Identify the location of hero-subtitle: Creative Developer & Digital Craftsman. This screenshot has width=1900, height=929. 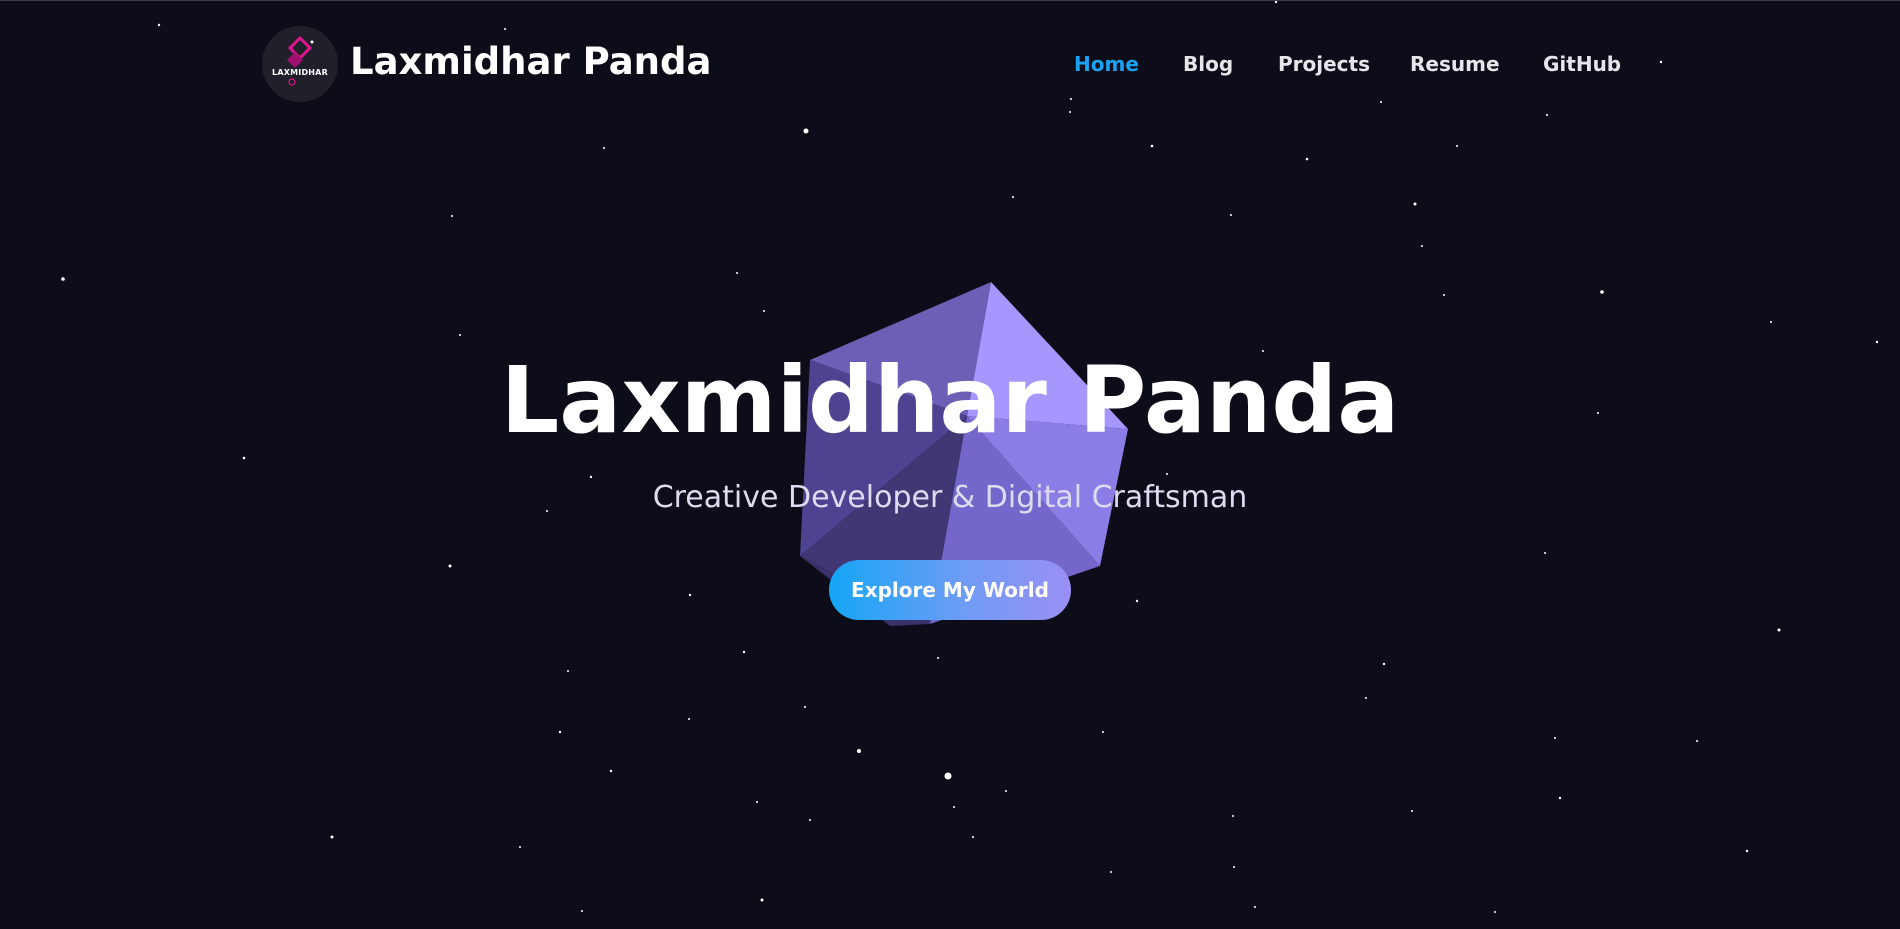
(950, 497).